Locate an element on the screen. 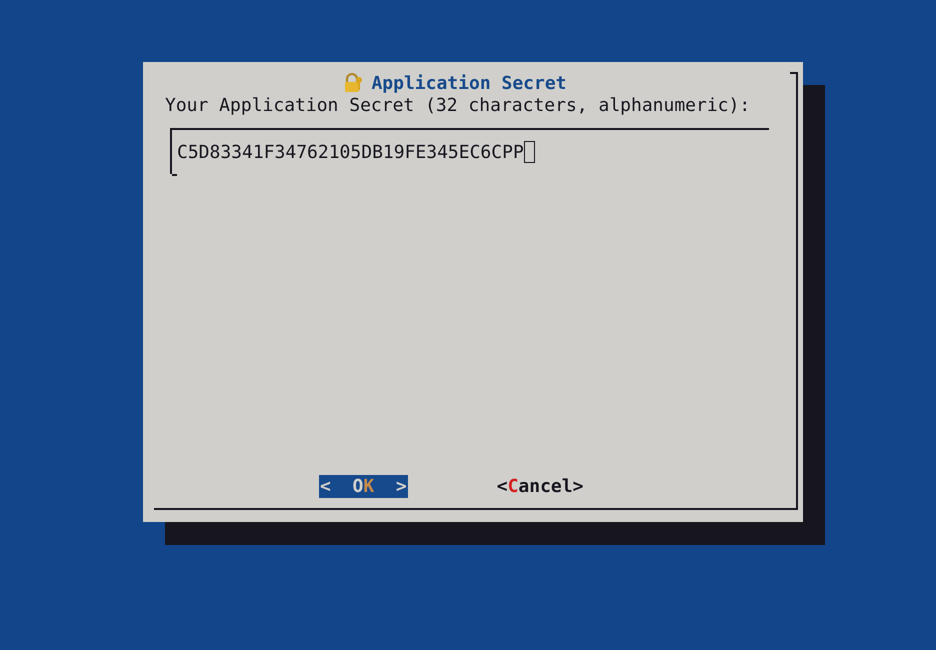 The image size is (936, 650). text-cursor is located at coordinates (529, 152).